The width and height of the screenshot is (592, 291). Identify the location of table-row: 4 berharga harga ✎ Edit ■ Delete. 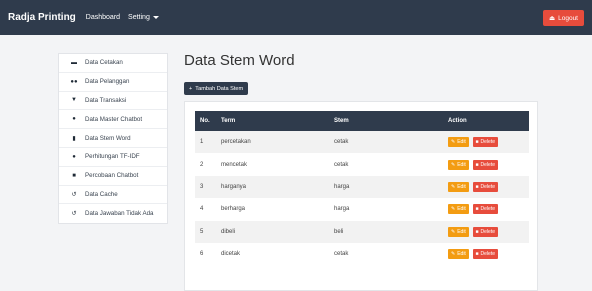
(362, 209).